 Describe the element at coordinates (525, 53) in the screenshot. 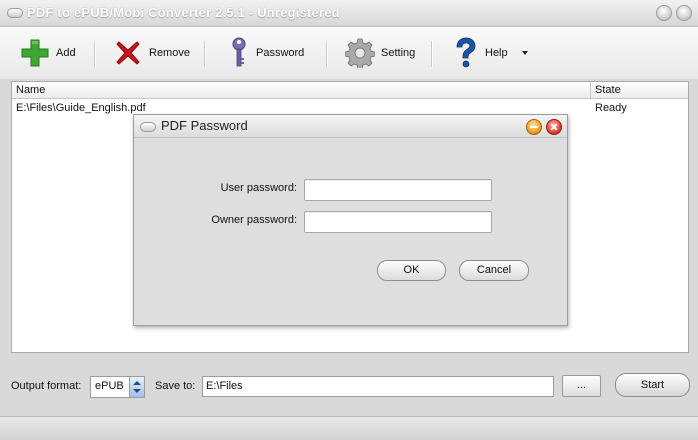

I see `dropdown-arrow-icon` at that location.